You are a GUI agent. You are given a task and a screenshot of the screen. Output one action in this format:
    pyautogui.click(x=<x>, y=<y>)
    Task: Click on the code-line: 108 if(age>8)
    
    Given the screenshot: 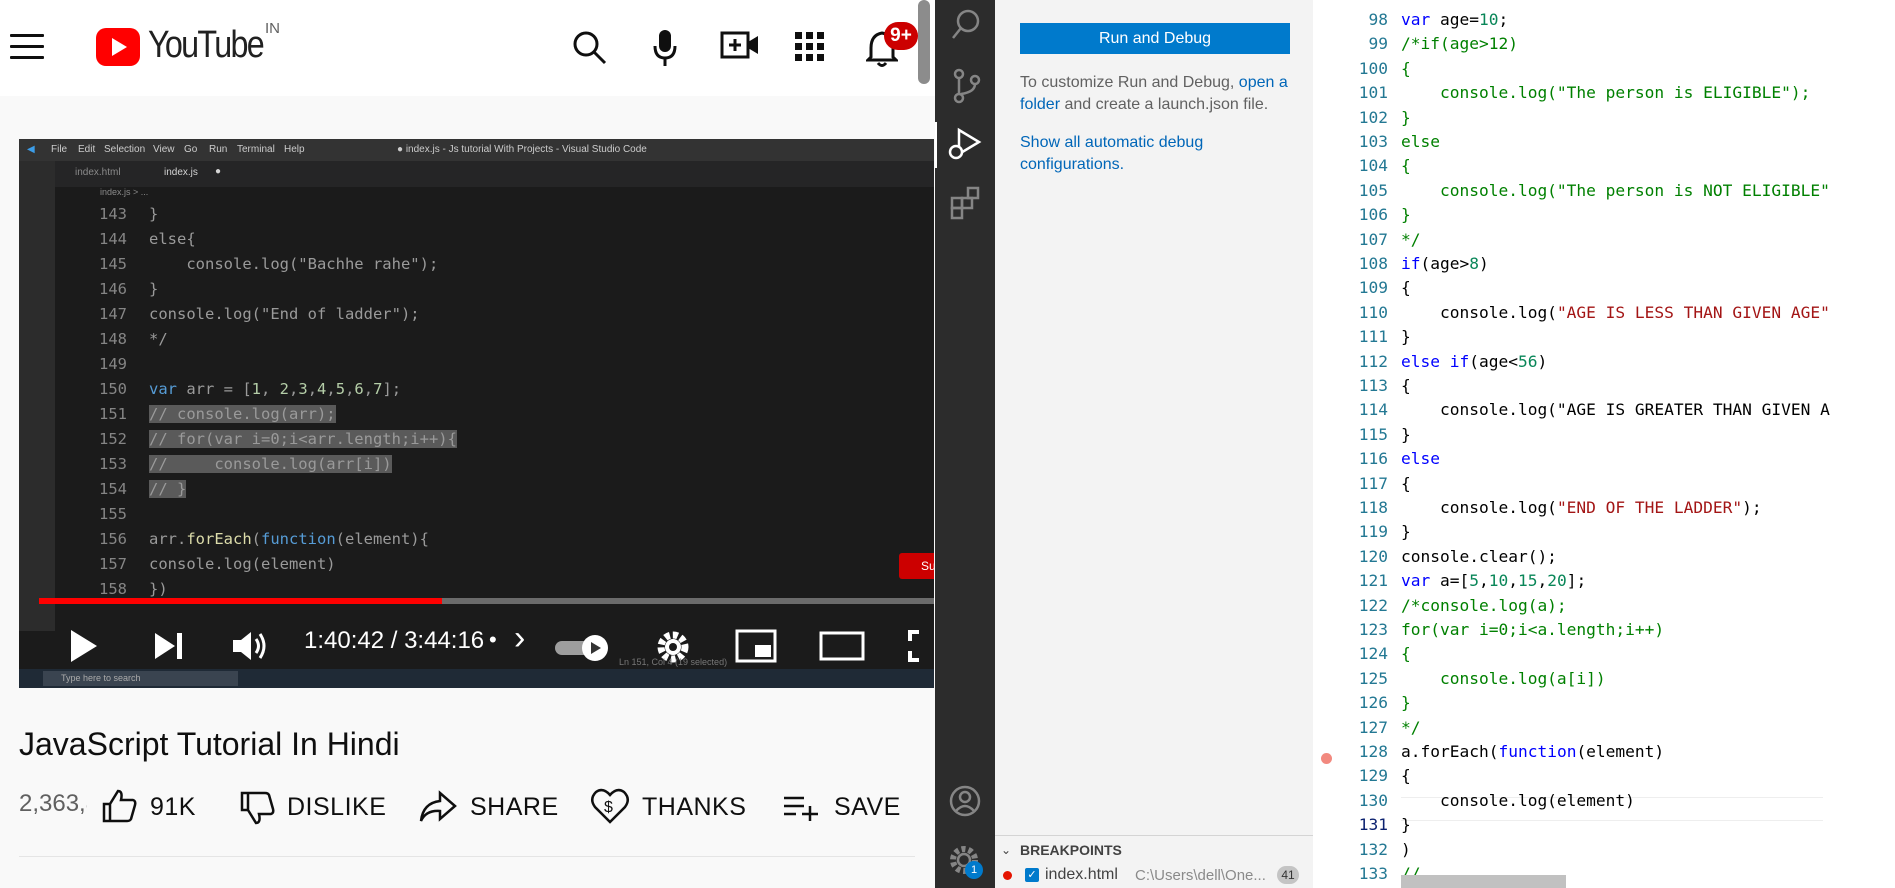 What is the action you would take?
    pyautogui.click(x=1568, y=266)
    